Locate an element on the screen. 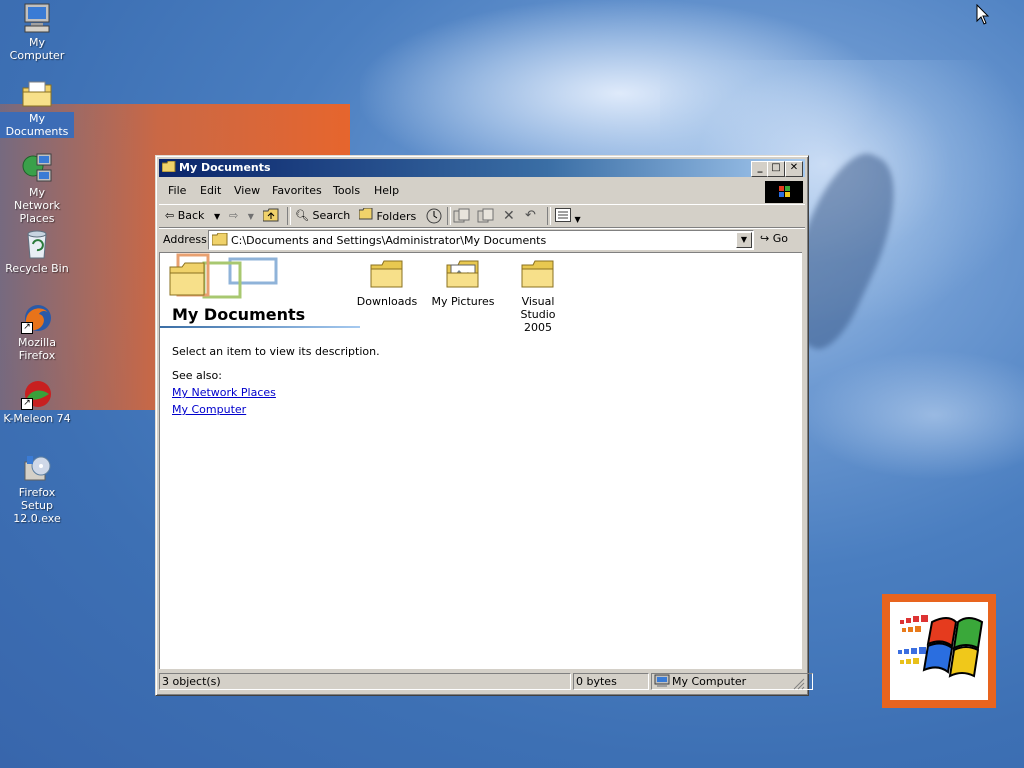 This screenshot has height=768, width=1024. link-my-network-places: My Network Places is located at coordinates (224, 392).